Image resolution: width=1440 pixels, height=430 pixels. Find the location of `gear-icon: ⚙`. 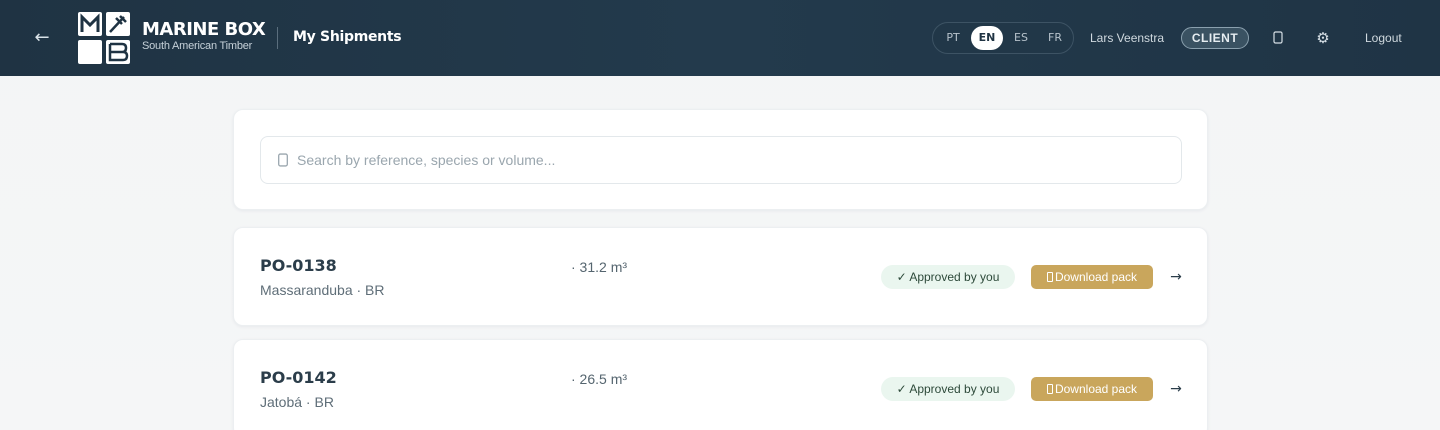

gear-icon: ⚙ is located at coordinates (1323, 38).